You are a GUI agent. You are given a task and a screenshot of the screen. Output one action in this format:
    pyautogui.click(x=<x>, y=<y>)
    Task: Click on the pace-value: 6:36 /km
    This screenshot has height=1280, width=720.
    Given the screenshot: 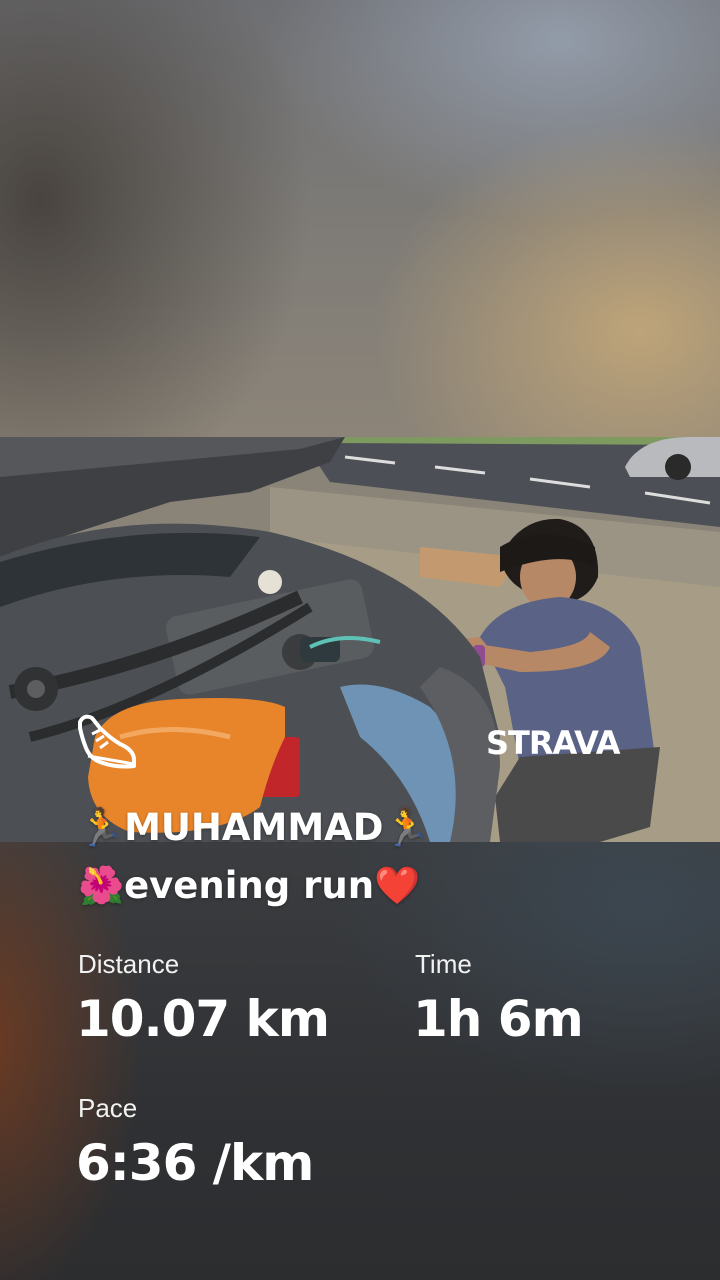 What is the action you would take?
    pyautogui.click(x=195, y=1163)
    